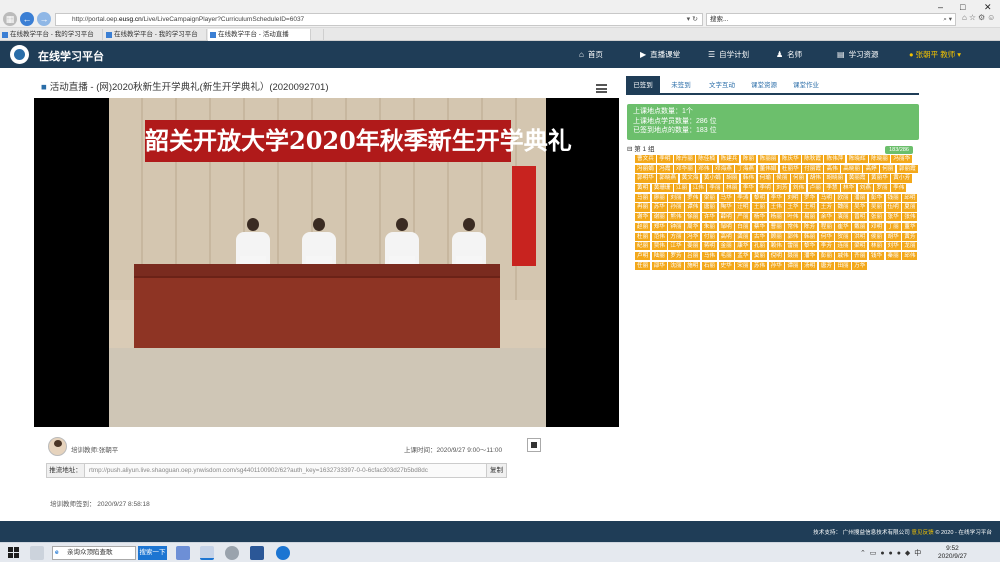  What do you see at coordinates (746, 168) in the screenshot?
I see `attendee-name: 丁海燕` at bounding box center [746, 168].